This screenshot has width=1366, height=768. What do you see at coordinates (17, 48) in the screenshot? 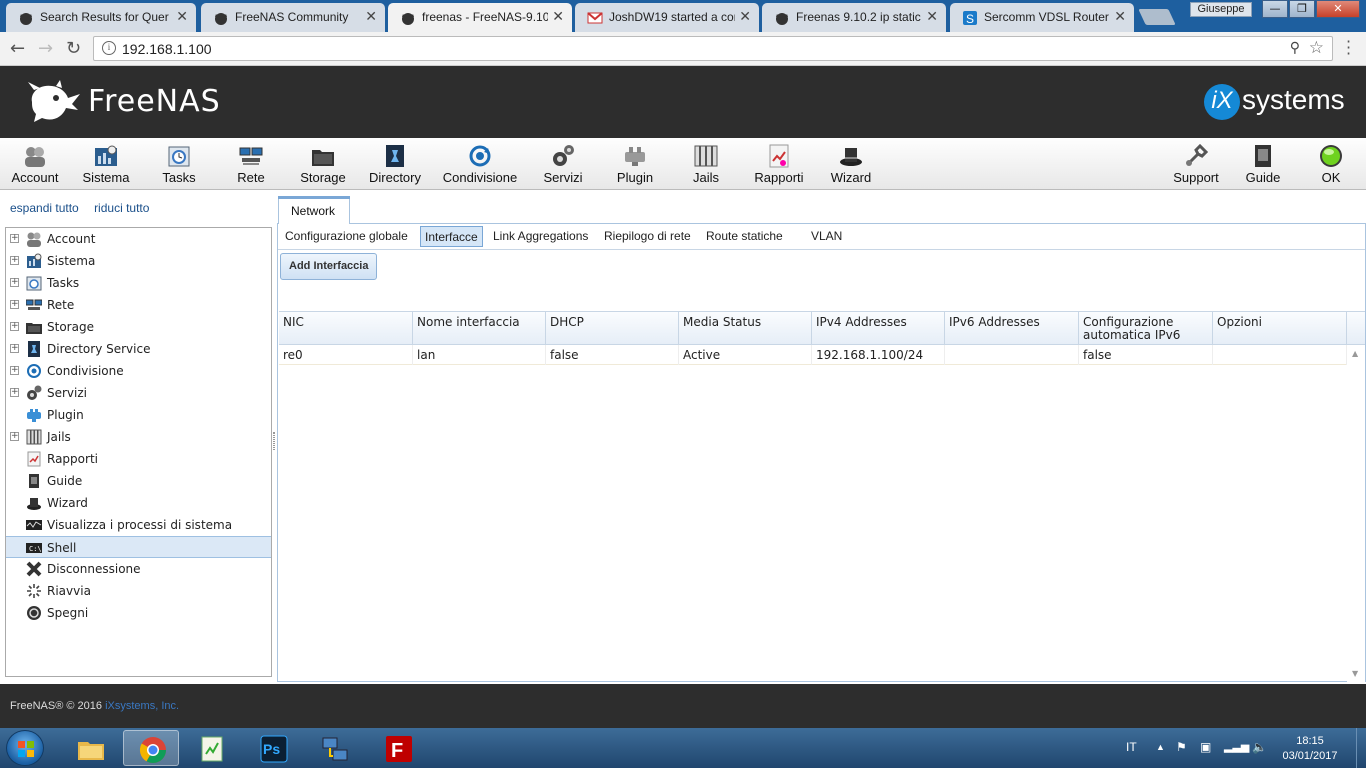
I see `back-arrow-icon: ←` at bounding box center [17, 48].